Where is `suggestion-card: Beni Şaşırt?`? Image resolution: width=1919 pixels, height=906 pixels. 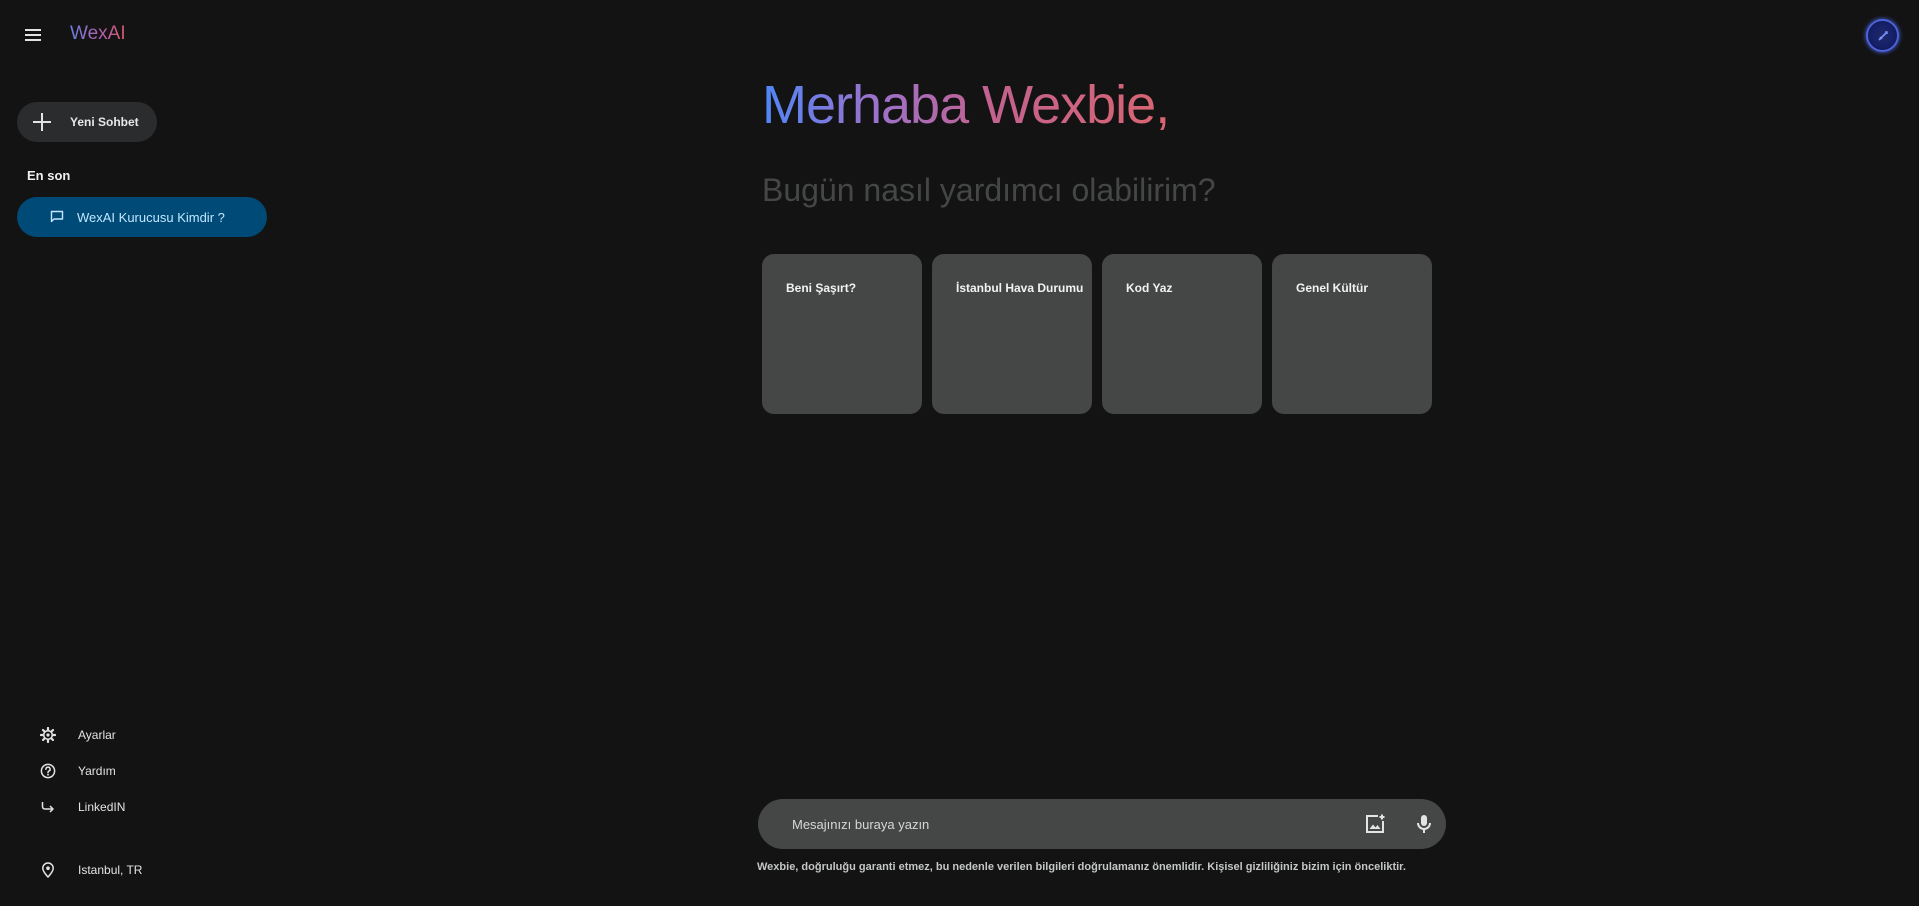
suggestion-card: Beni Şaşırt? is located at coordinates (842, 334).